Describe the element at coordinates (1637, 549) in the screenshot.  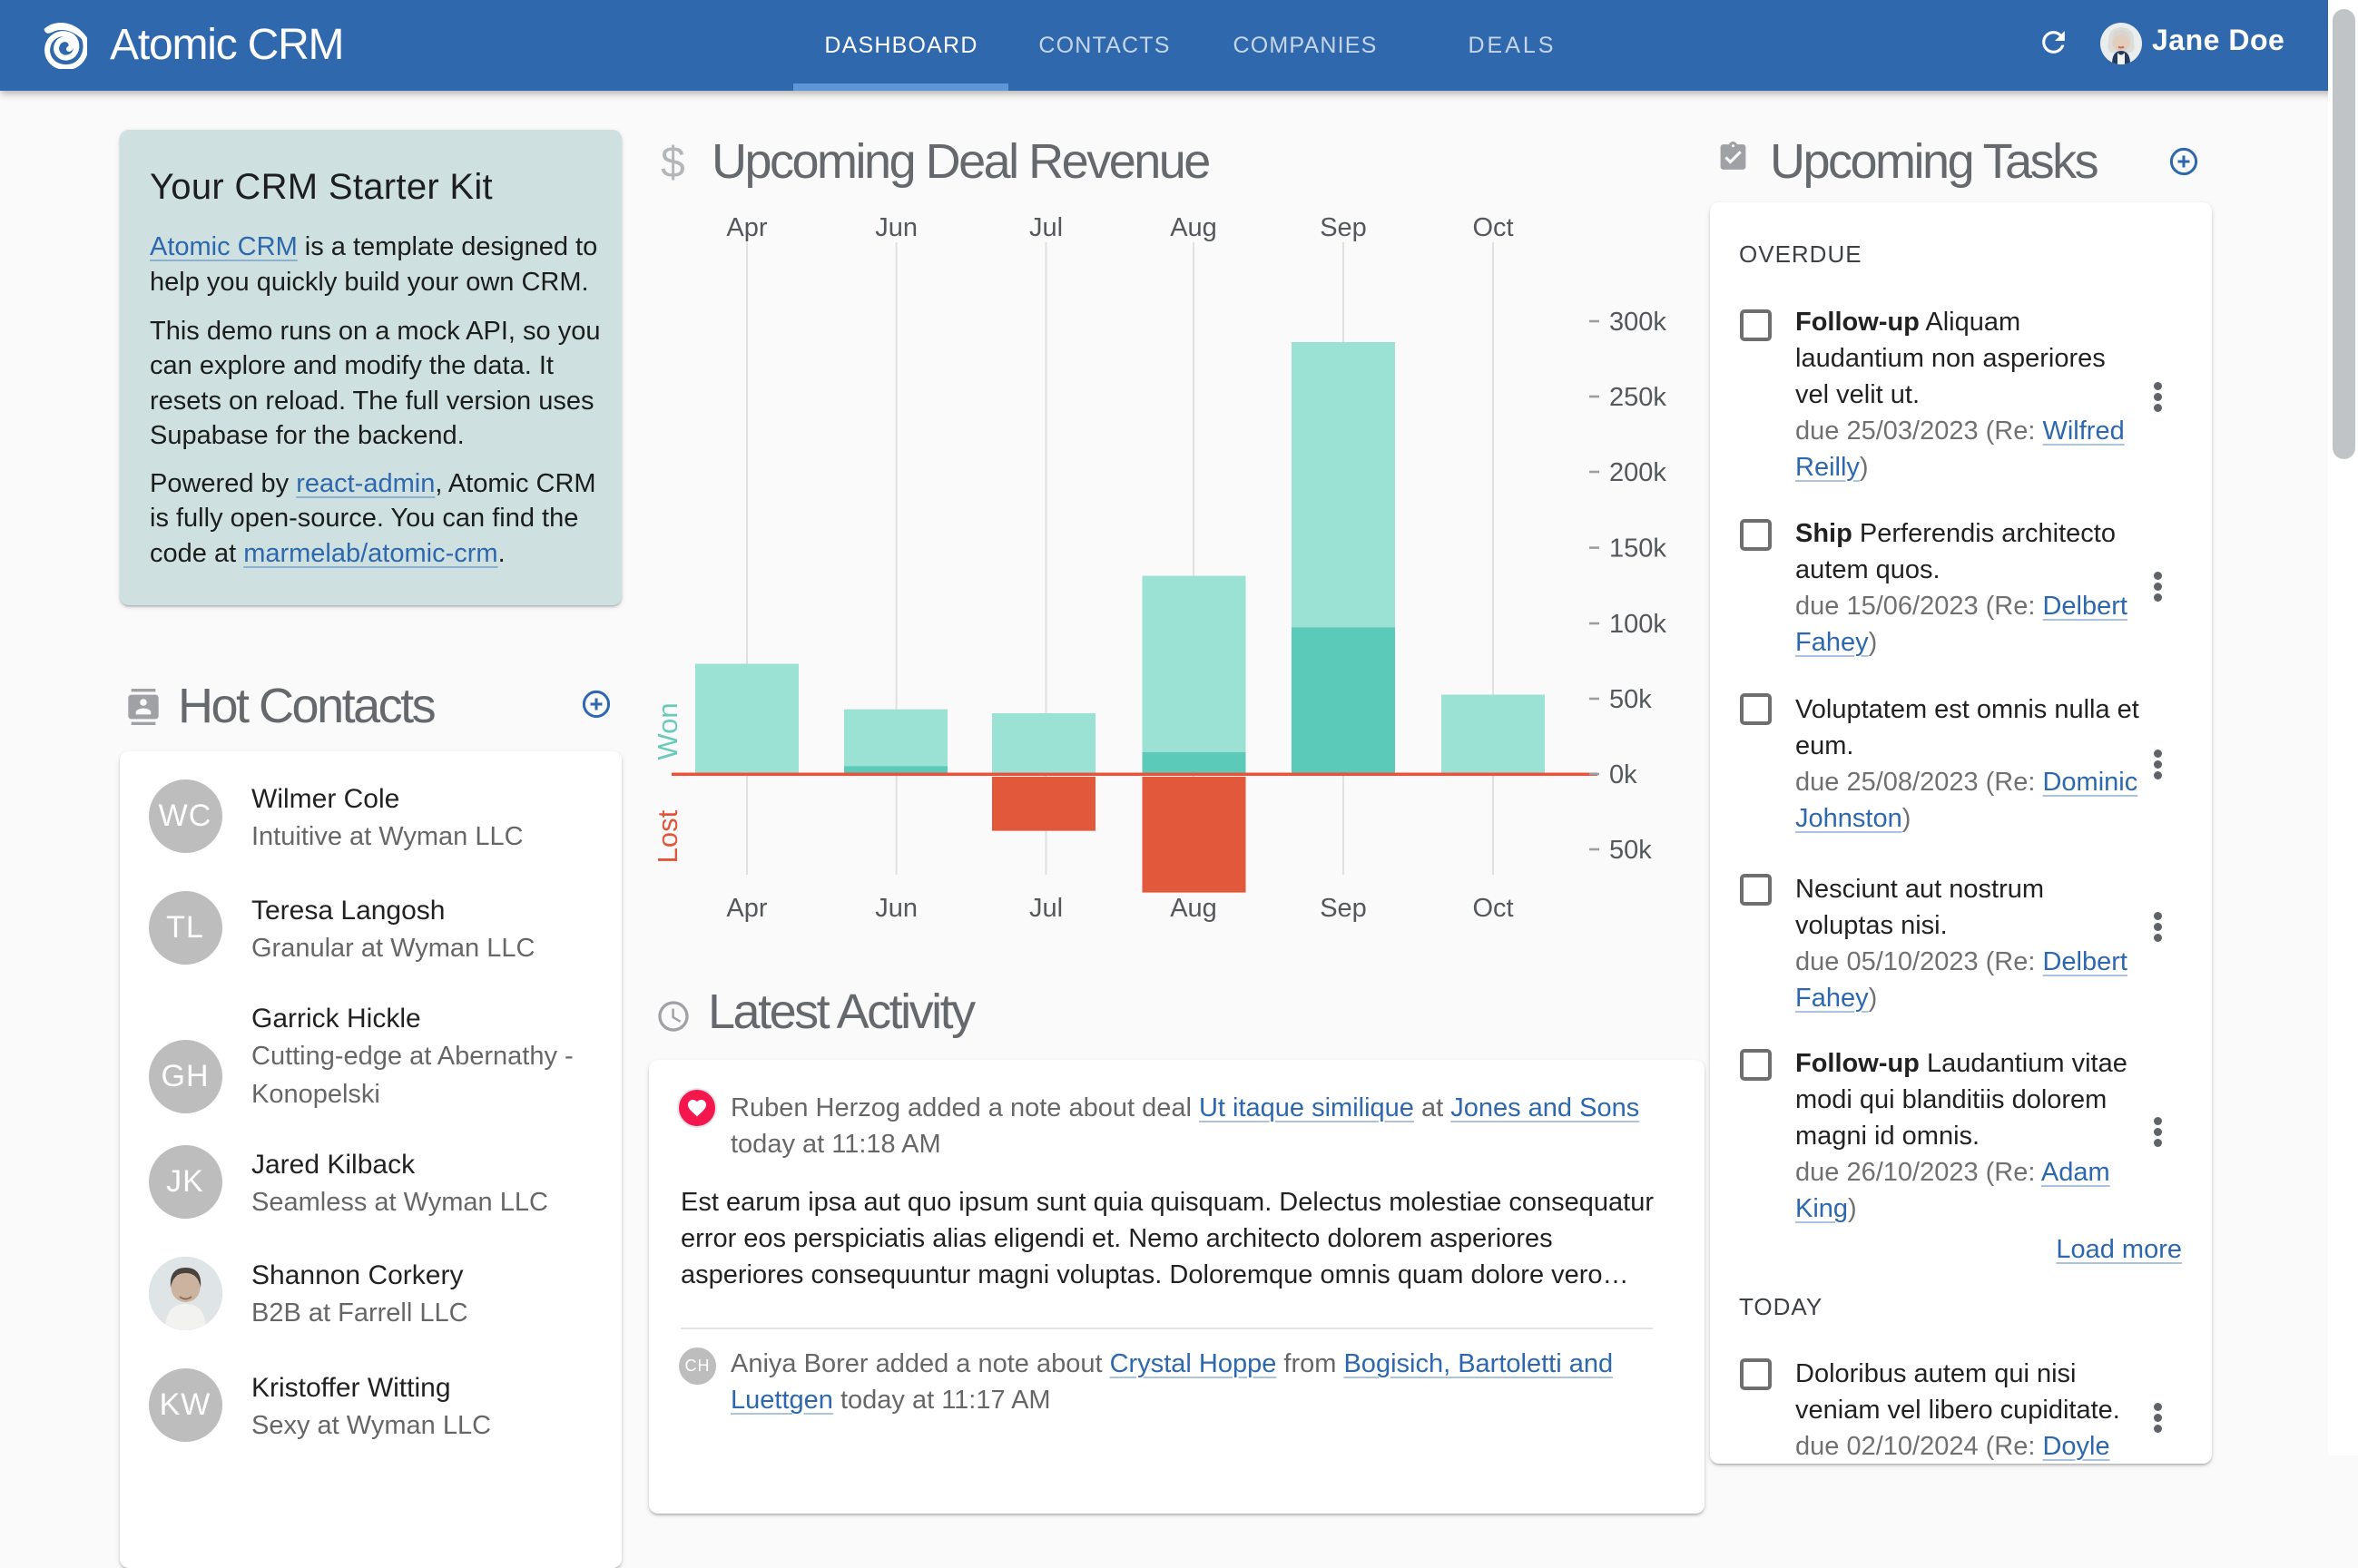
I see `svg-text: 150k` at that location.